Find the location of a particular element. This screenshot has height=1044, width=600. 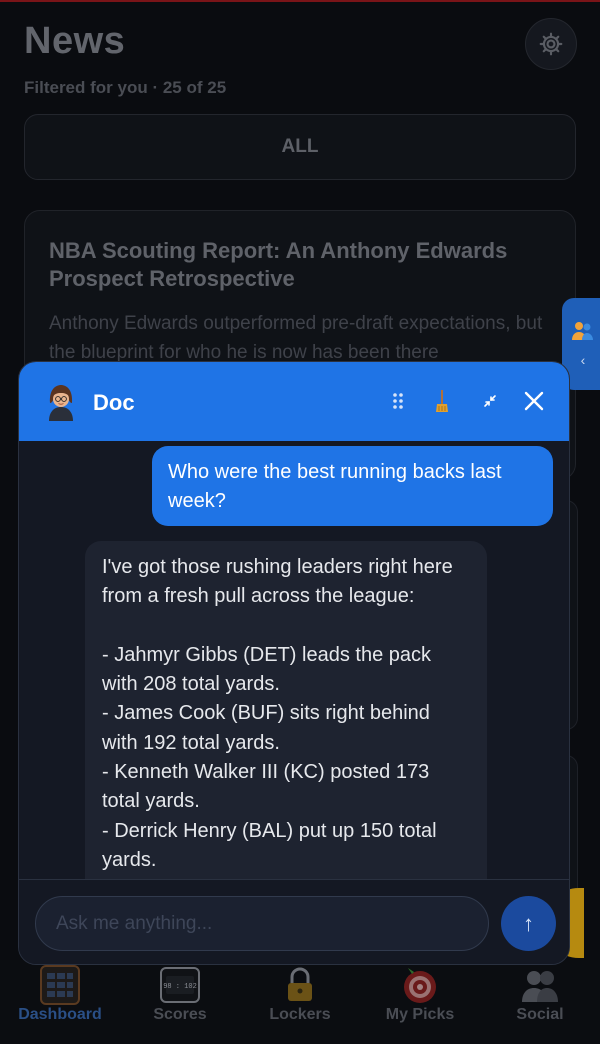

clear-chat-button is located at coordinates (442, 401).